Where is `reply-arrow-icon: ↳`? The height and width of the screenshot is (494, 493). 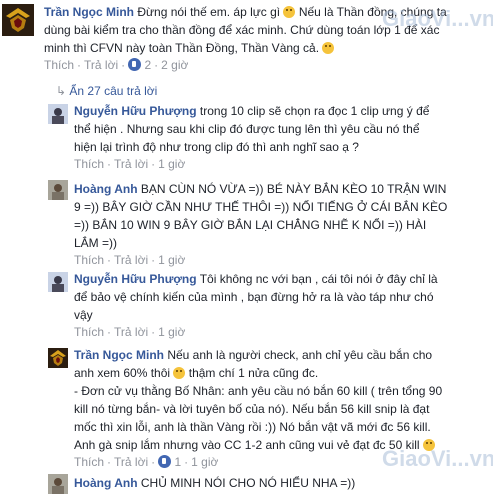
reply-arrow-icon: ↳ is located at coordinates (61, 91).